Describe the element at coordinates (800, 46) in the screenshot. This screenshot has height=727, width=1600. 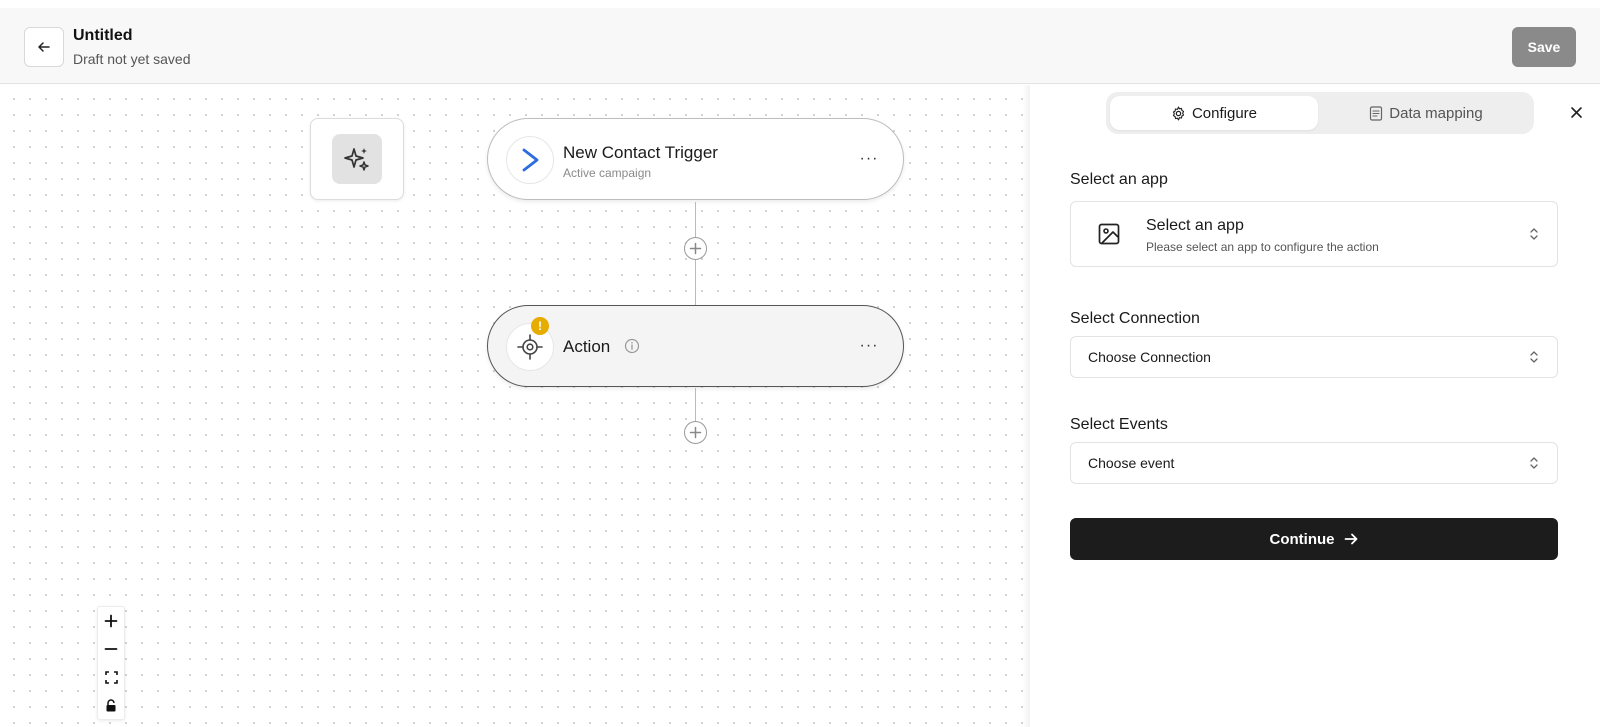
I see `top-header: Untitled Draft not yet saved Save` at that location.